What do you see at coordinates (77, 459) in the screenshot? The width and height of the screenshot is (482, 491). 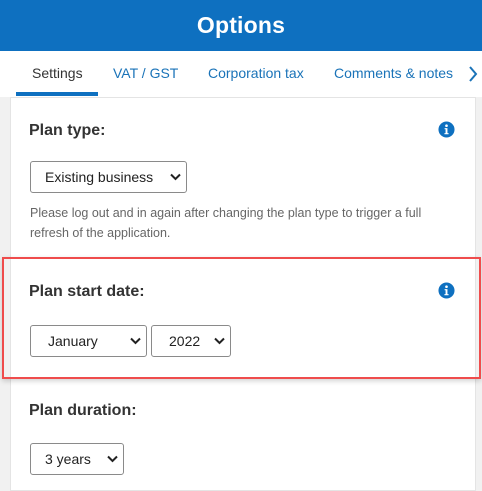 I see `plan-duration-select: 3 years` at bounding box center [77, 459].